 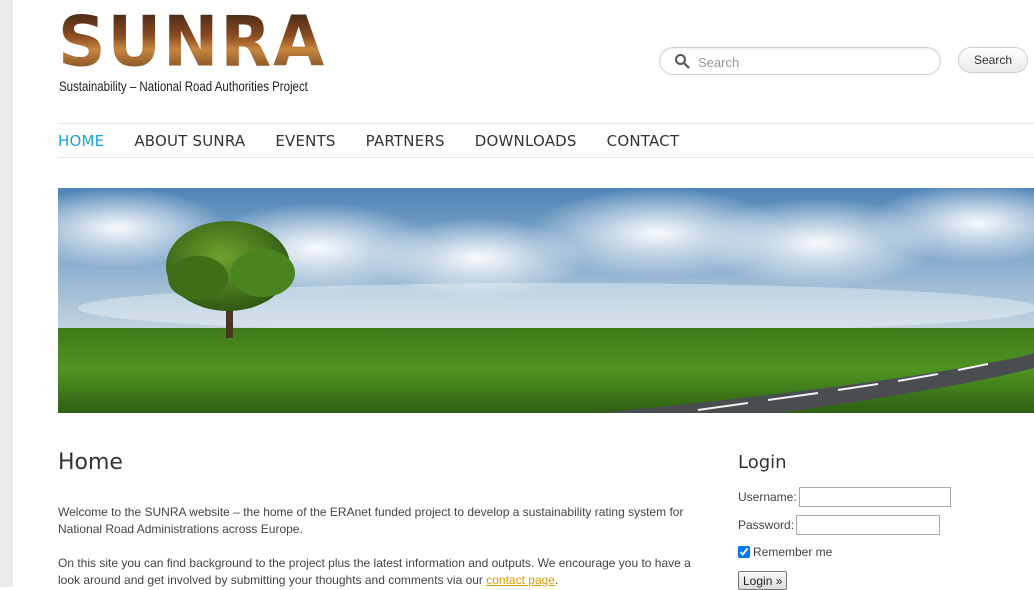 What do you see at coordinates (813, 62) in the screenshot?
I see `search-input` at bounding box center [813, 62].